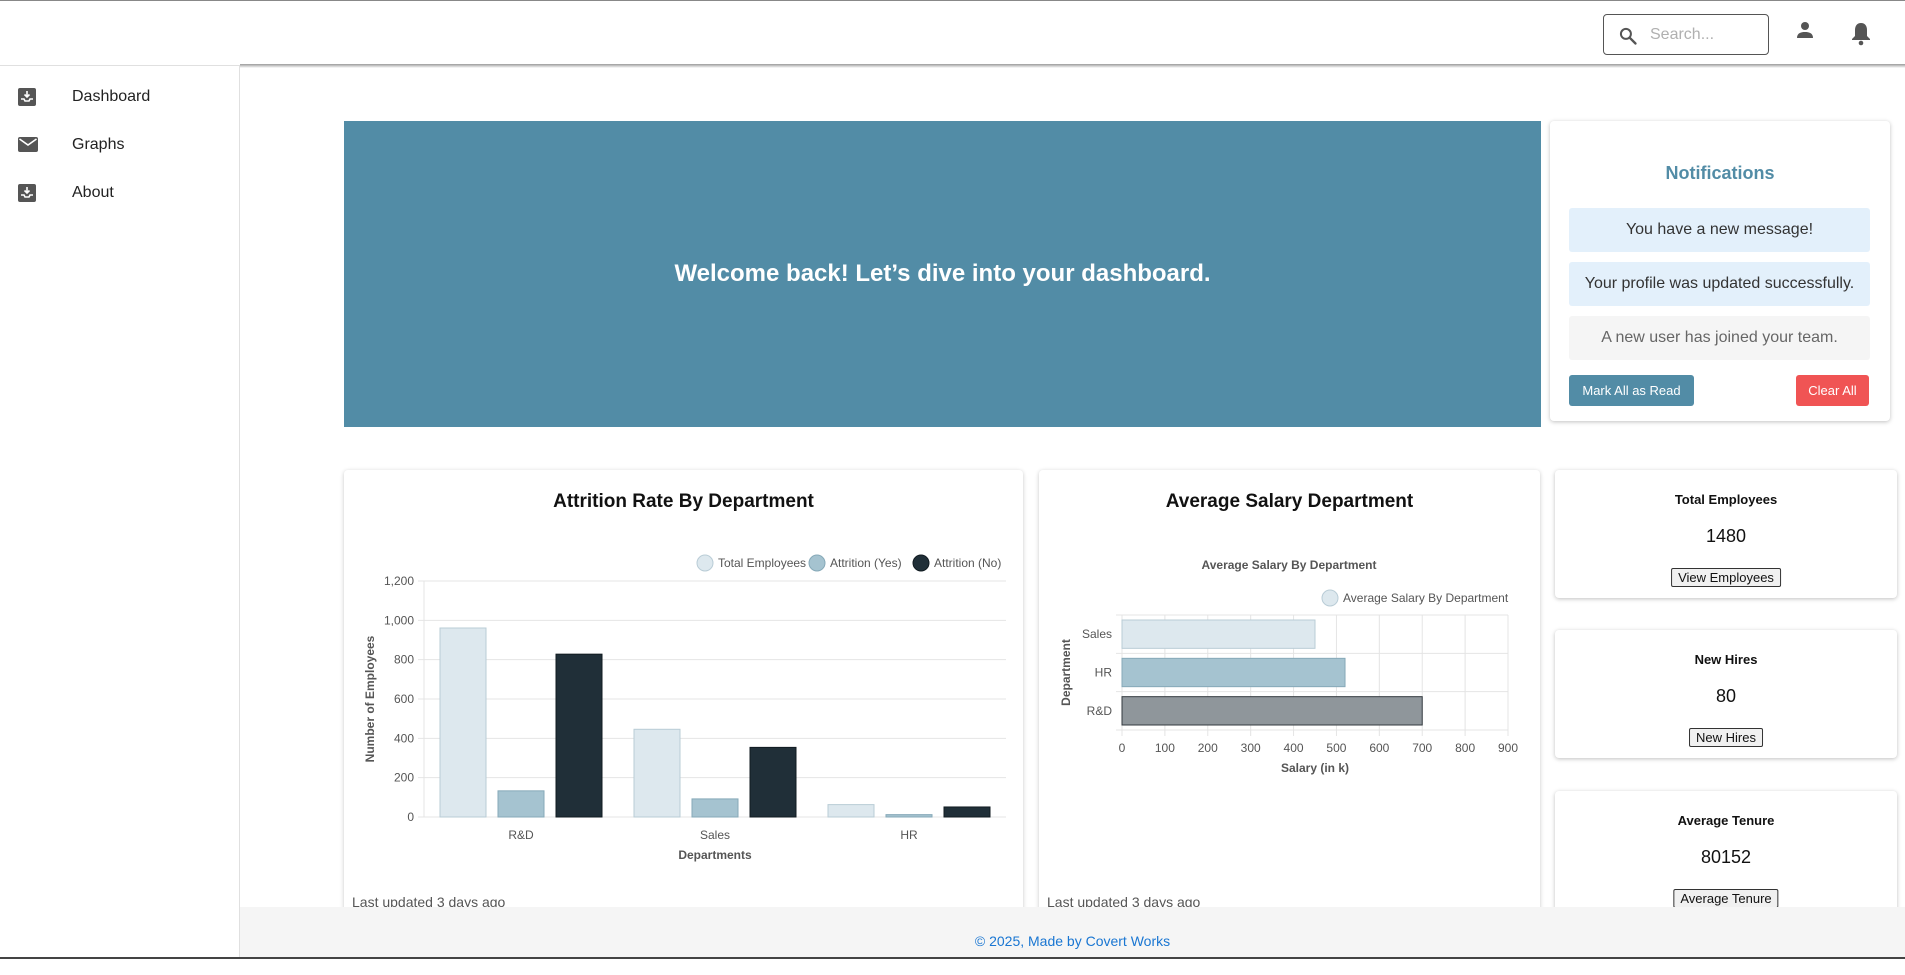 The width and height of the screenshot is (1905, 975). What do you see at coordinates (1165, 748) in the screenshot?
I see `x-tick-label: 100` at bounding box center [1165, 748].